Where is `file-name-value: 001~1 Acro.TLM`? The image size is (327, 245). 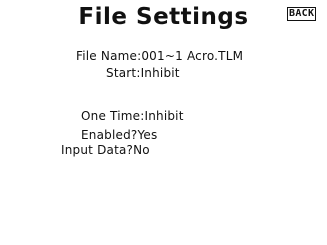 file-name-value: 001~1 Acro.TLM is located at coordinates (192, 56).